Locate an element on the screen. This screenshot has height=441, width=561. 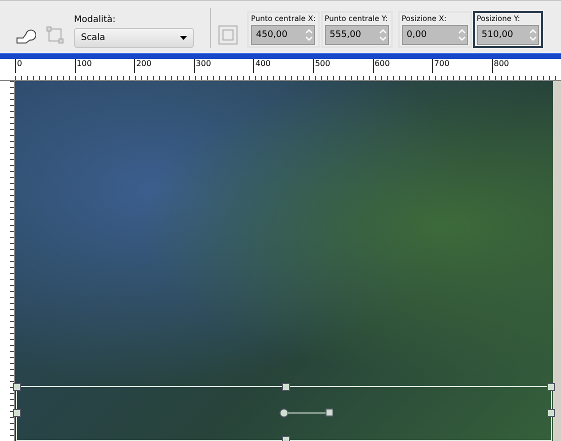
selection-box is located at coordinates (284, 413).